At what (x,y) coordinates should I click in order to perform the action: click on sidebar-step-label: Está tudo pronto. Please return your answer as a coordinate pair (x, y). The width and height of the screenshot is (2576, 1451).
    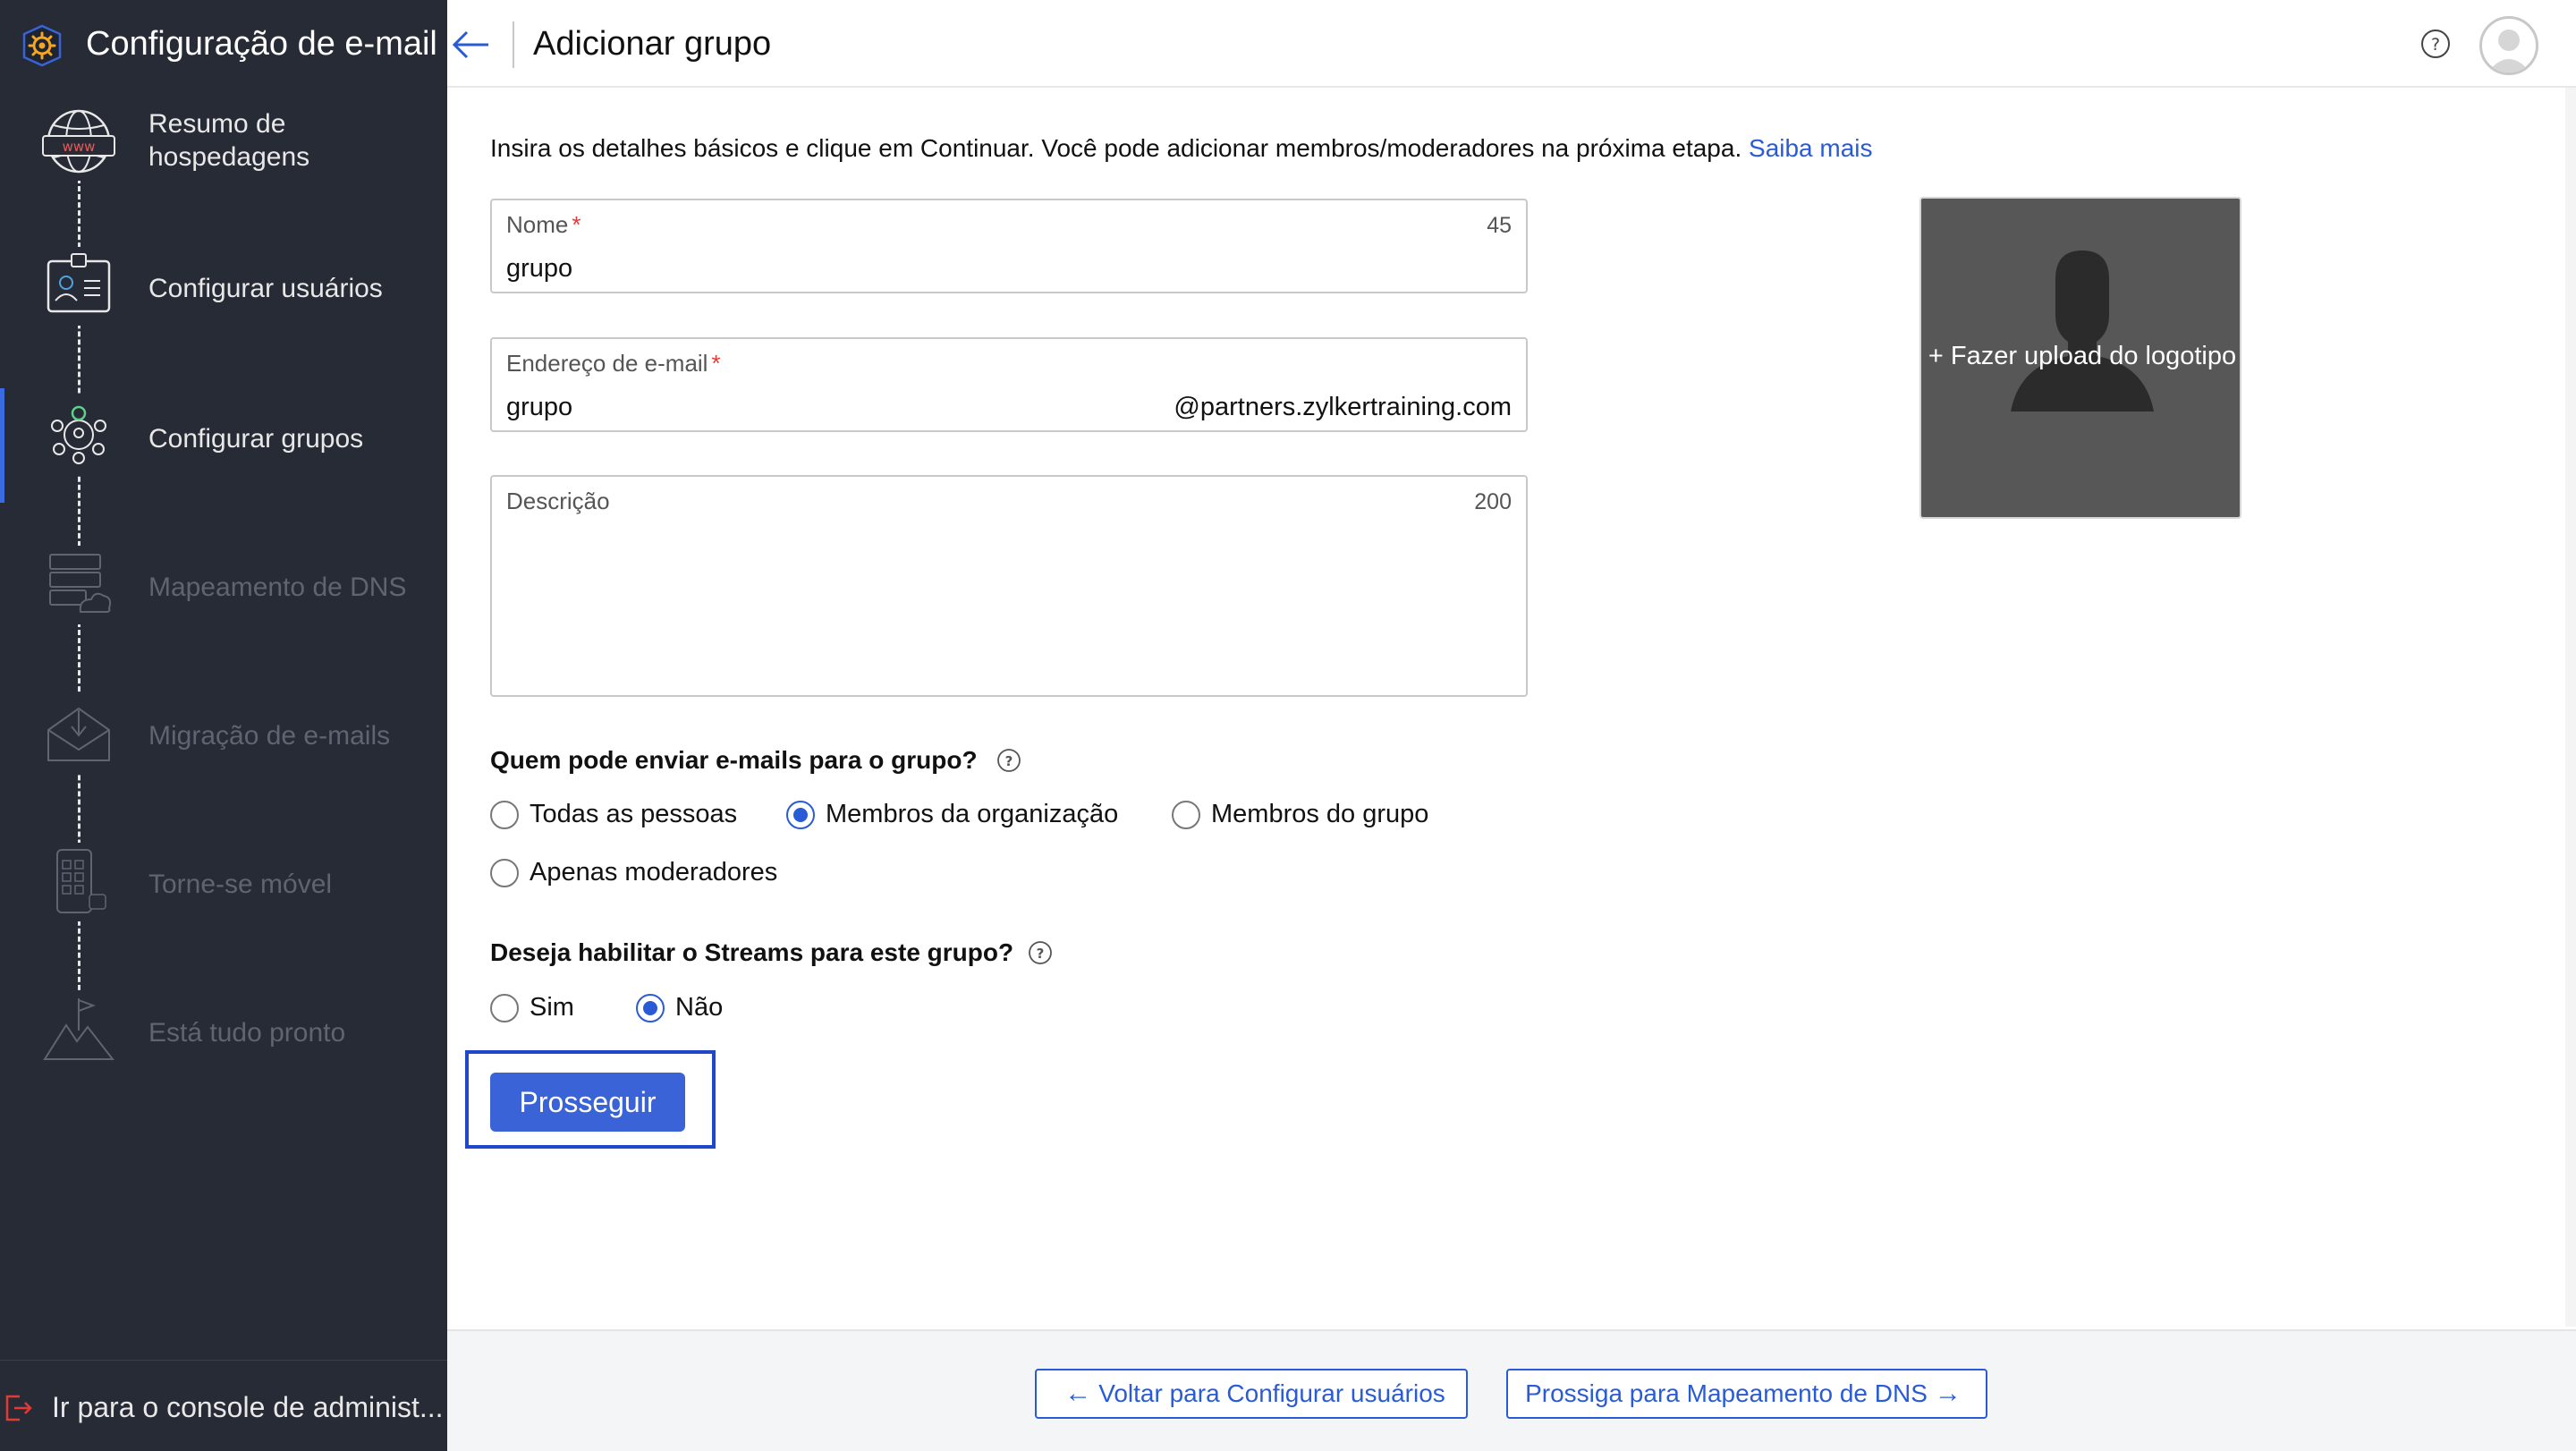
    Looking at the image, I should click on (247, 1033).